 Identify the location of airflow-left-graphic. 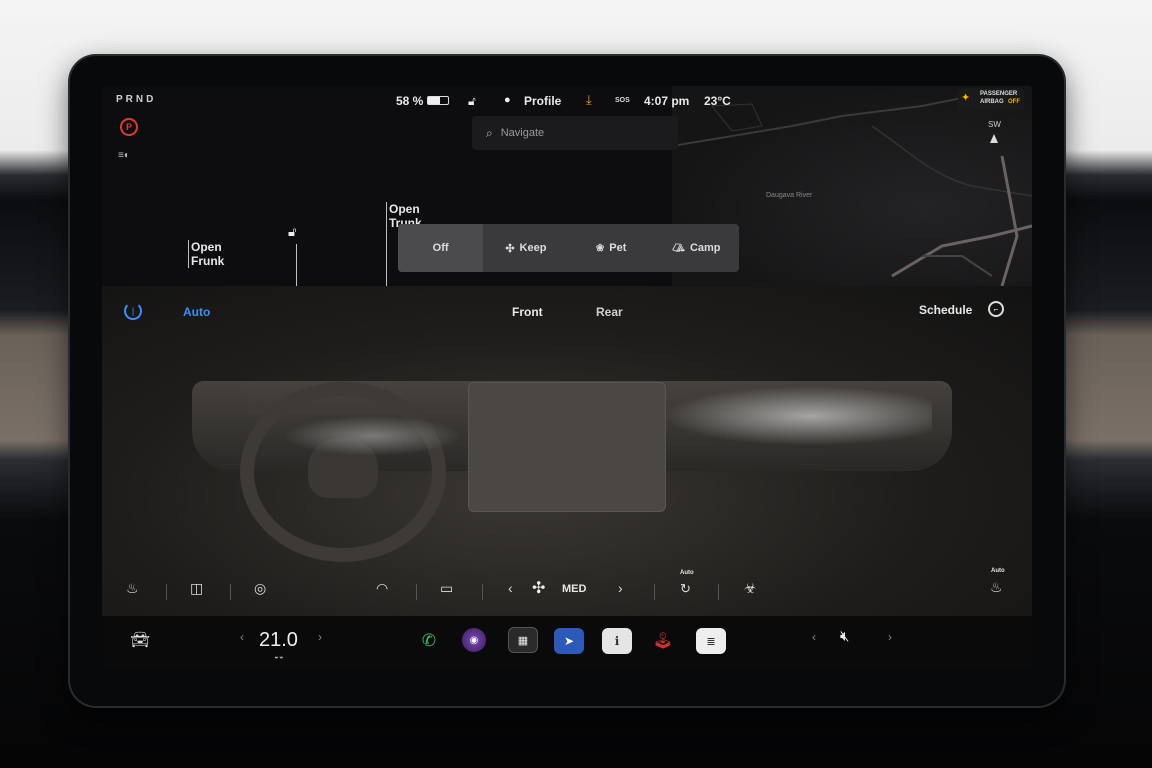
(372, 436).